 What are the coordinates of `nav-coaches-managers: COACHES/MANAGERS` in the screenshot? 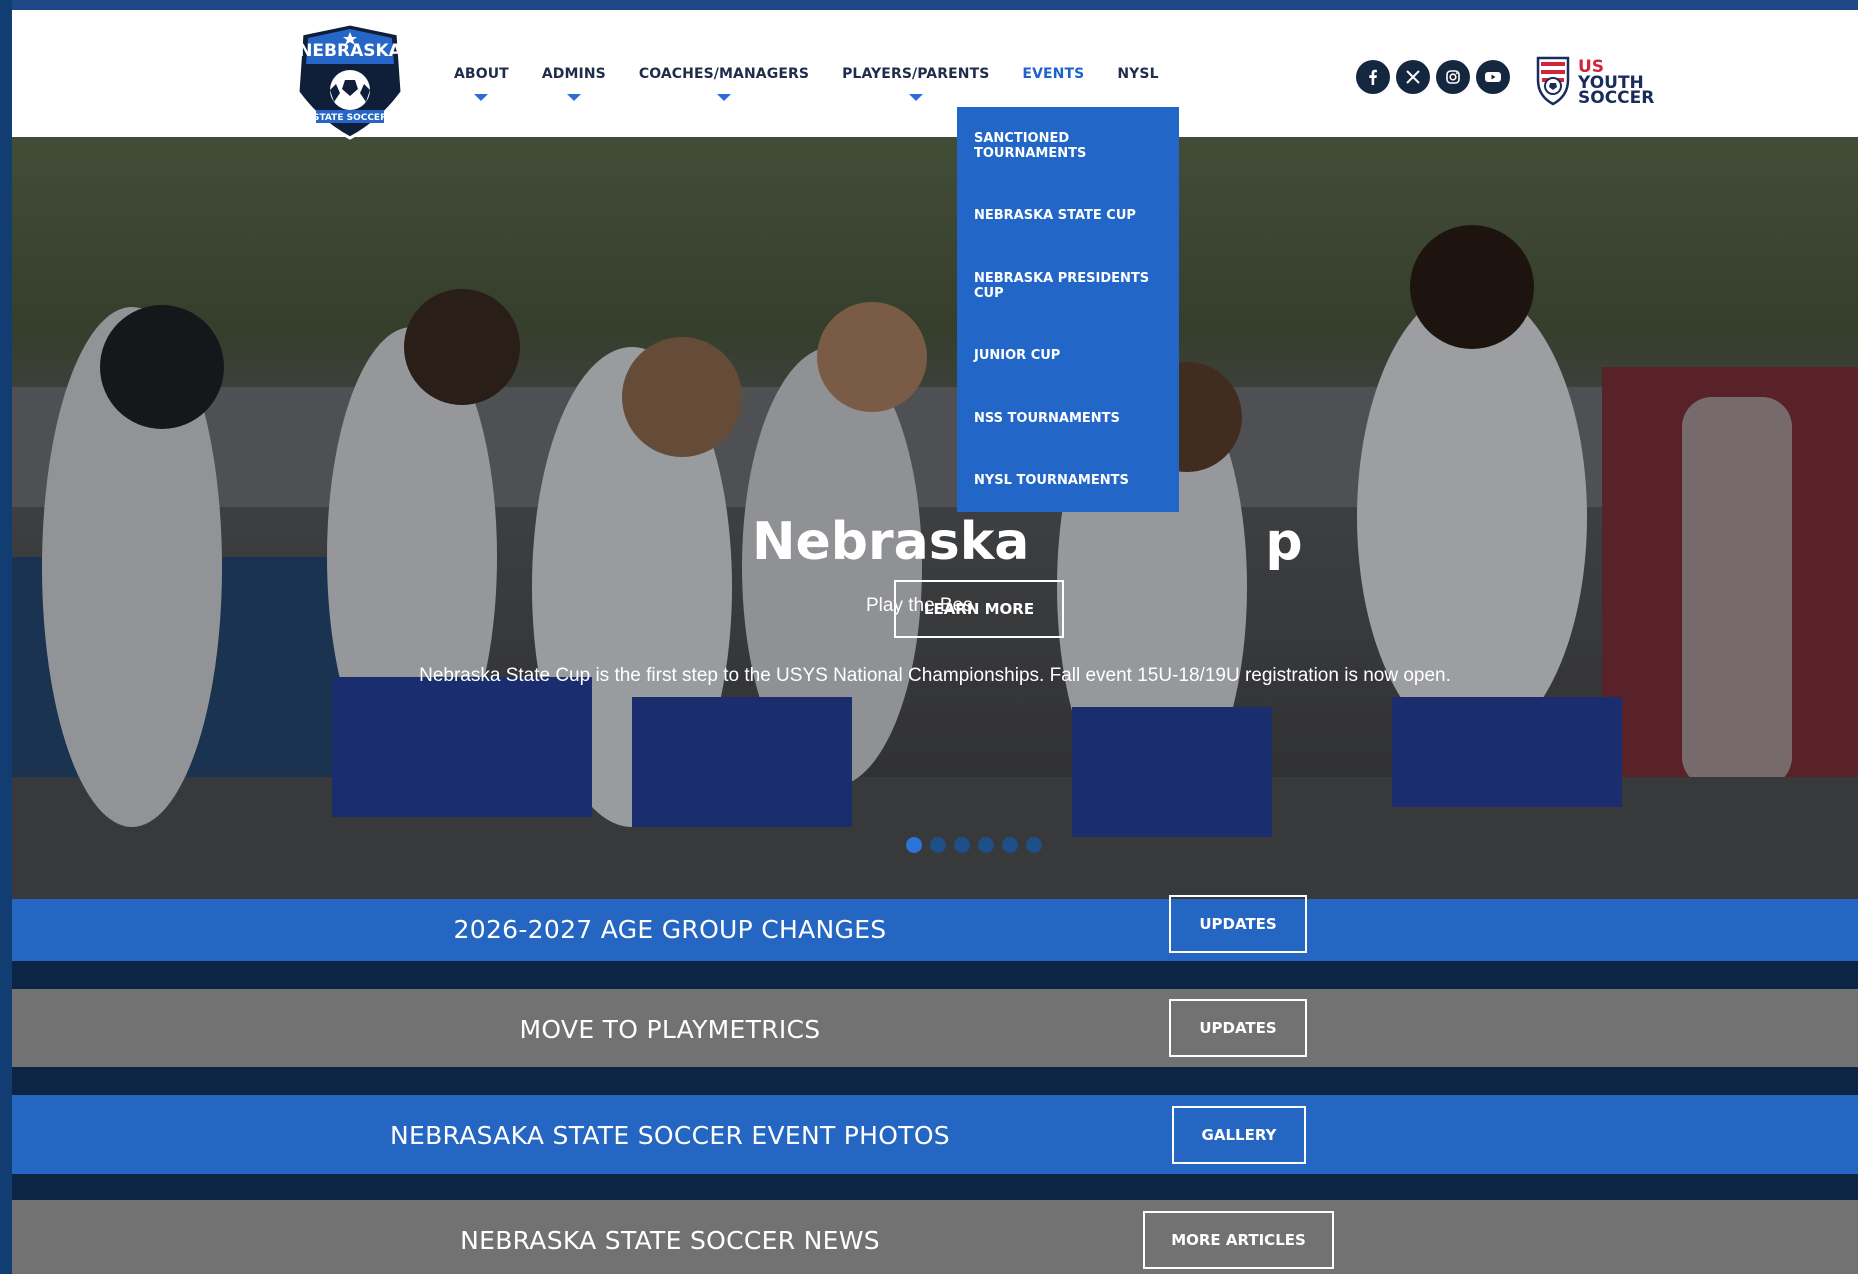 It's located at (724, 73).